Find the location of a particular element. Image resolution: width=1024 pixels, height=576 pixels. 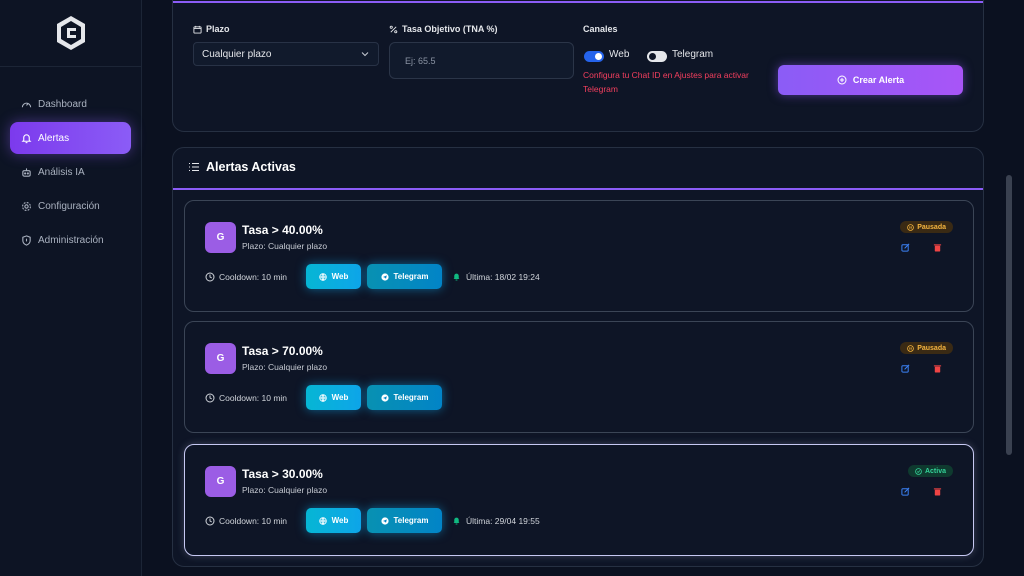

tasa-input is located at coordinates (481, 60).